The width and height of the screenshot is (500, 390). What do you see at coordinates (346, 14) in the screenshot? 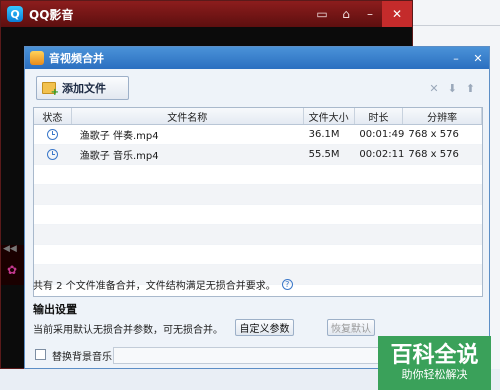
I see `skin-icon: ⌂` at bounding box center [346, 14].